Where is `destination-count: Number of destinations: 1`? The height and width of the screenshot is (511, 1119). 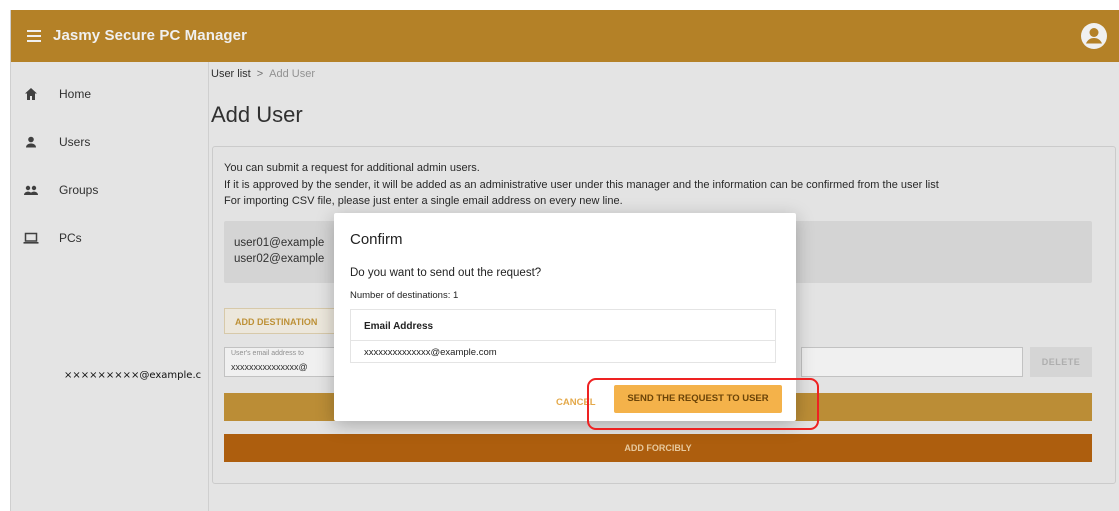 destination-count: Number of destinations: 1 is located at coordinates (404, 295).